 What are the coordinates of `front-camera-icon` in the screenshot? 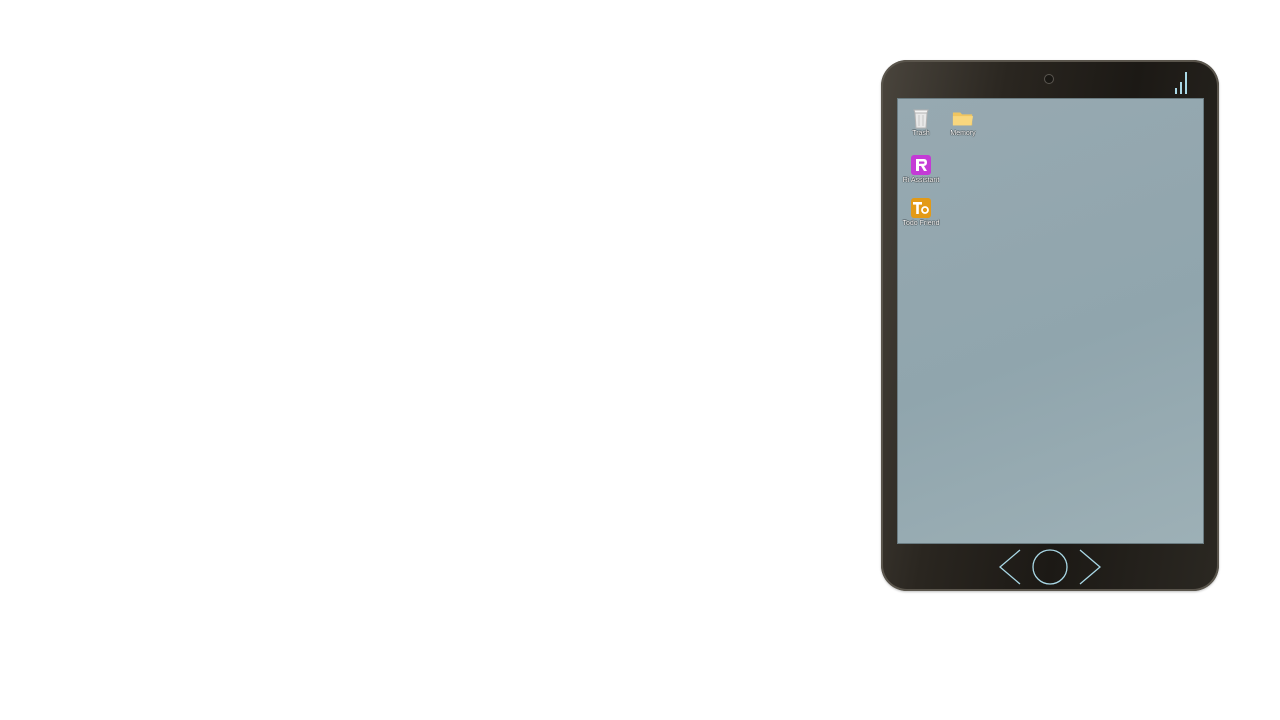 It's located at (1049, 79).